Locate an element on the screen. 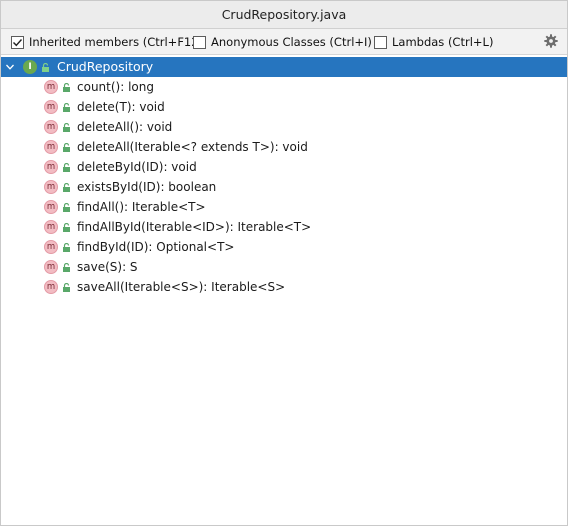 Image resolution: width=568 pixels, height=526 pixels. method-row: m delete(T): void is located at coordinates (284, 107).